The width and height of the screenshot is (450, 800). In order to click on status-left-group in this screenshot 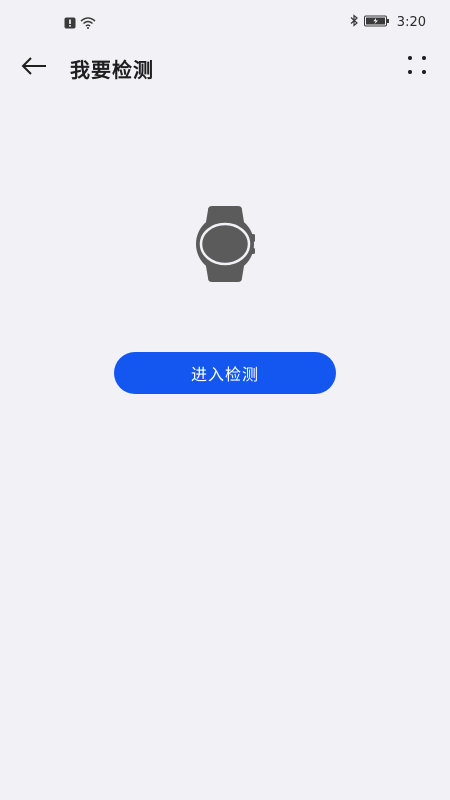, I will do `click(80, 23)`.